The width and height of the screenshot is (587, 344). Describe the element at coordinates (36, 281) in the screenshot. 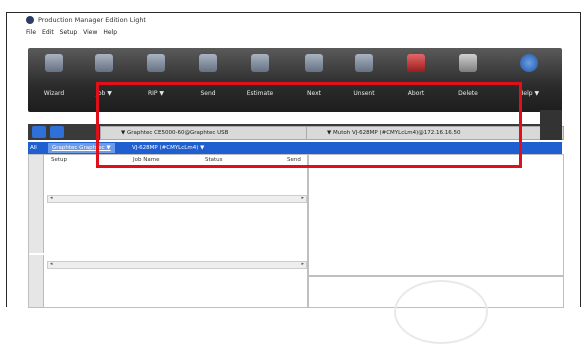

I see `sidebar-panel-bottom` at that location.